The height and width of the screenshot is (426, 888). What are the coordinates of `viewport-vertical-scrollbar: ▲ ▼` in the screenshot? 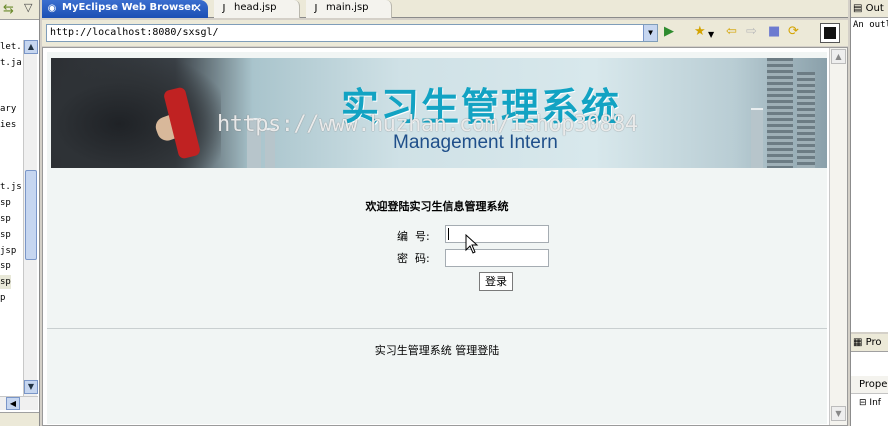 It's located at (838, 236).